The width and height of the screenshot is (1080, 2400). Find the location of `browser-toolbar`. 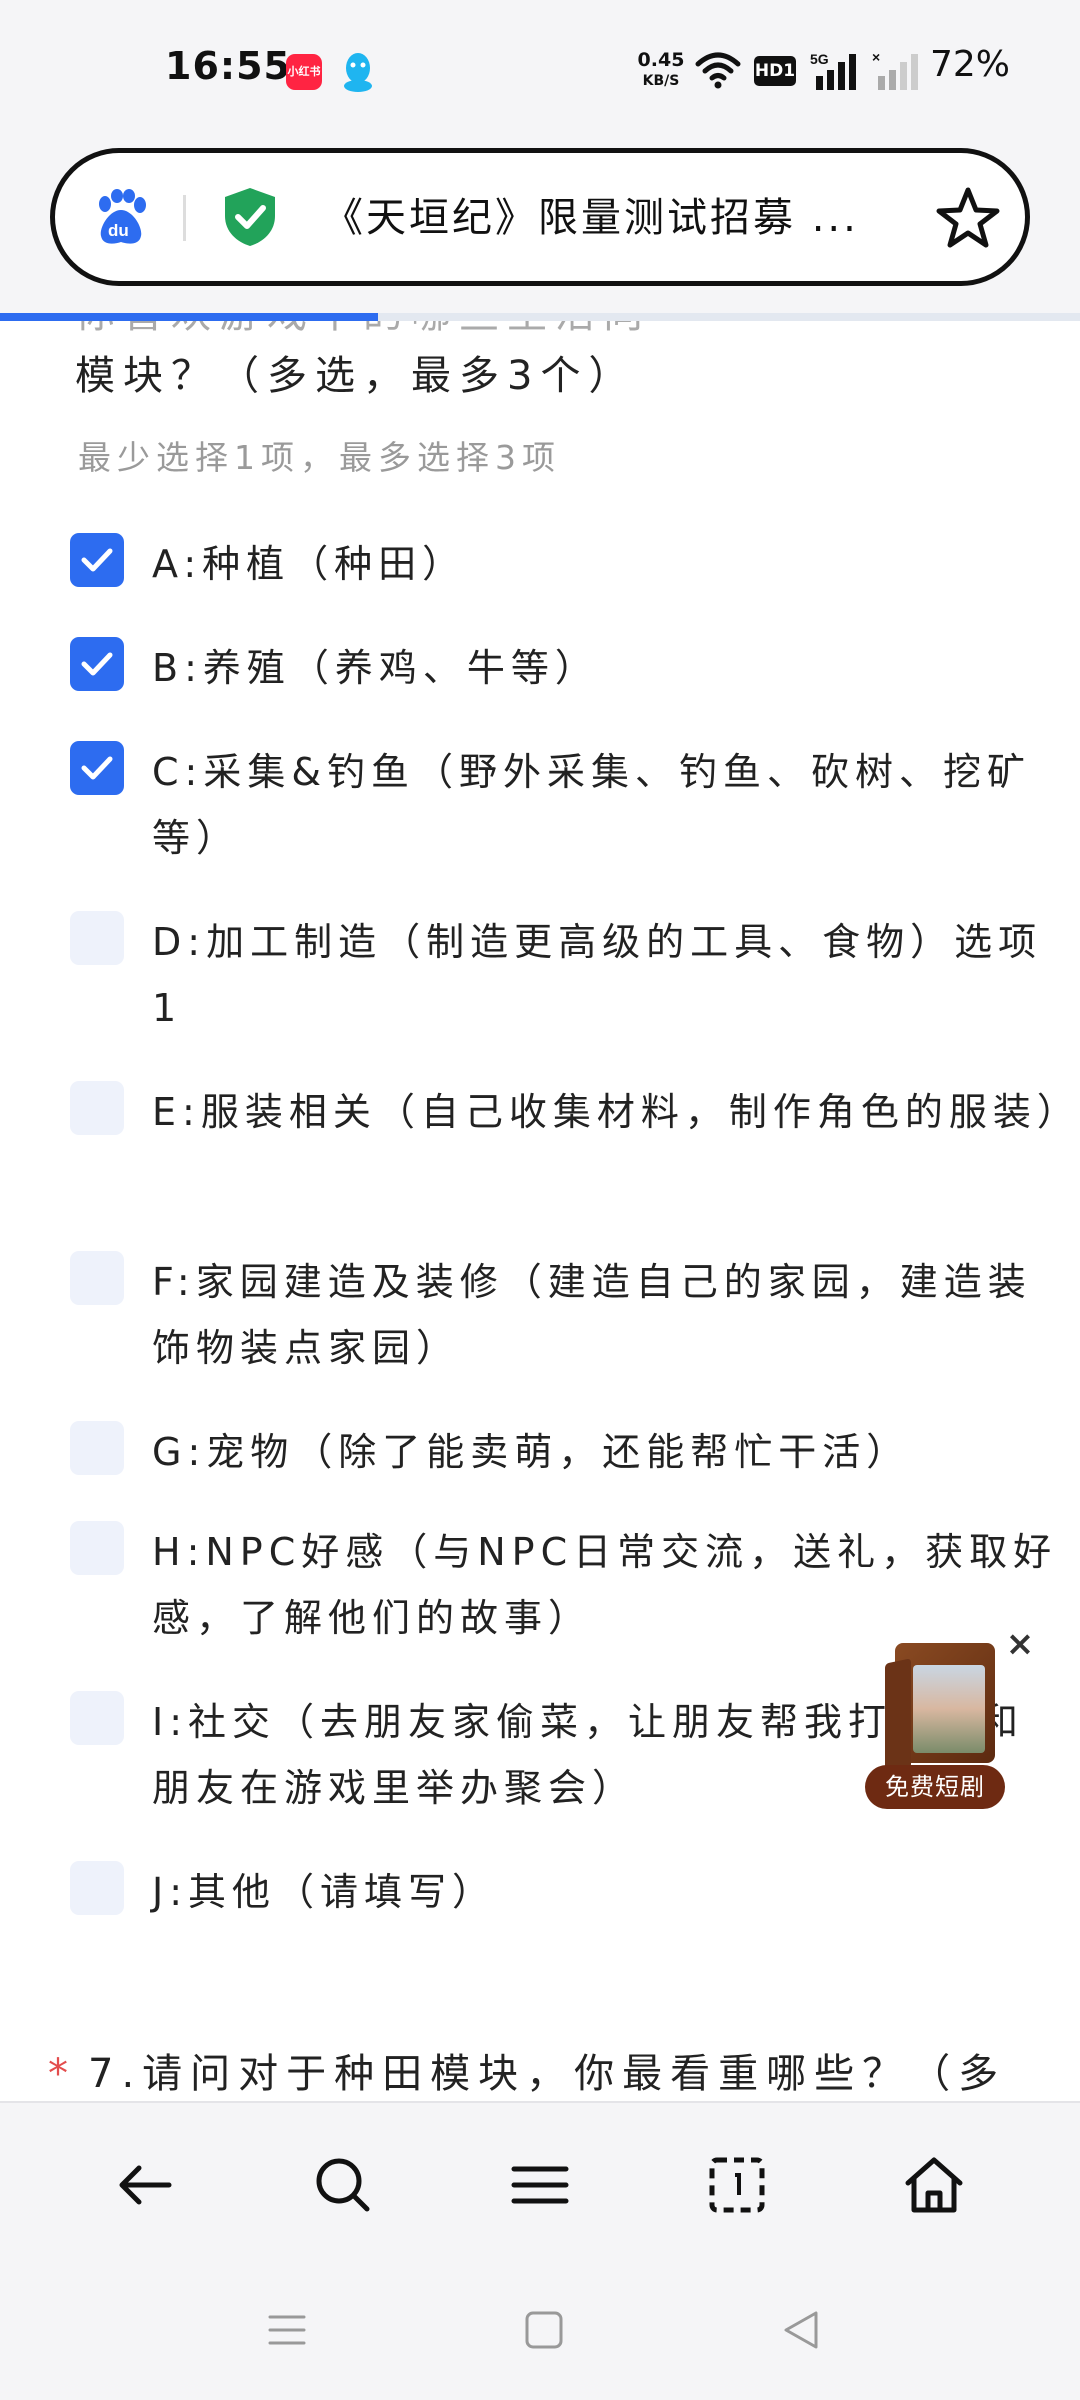

browser-toolbar is located at coordinates (540, 2181).